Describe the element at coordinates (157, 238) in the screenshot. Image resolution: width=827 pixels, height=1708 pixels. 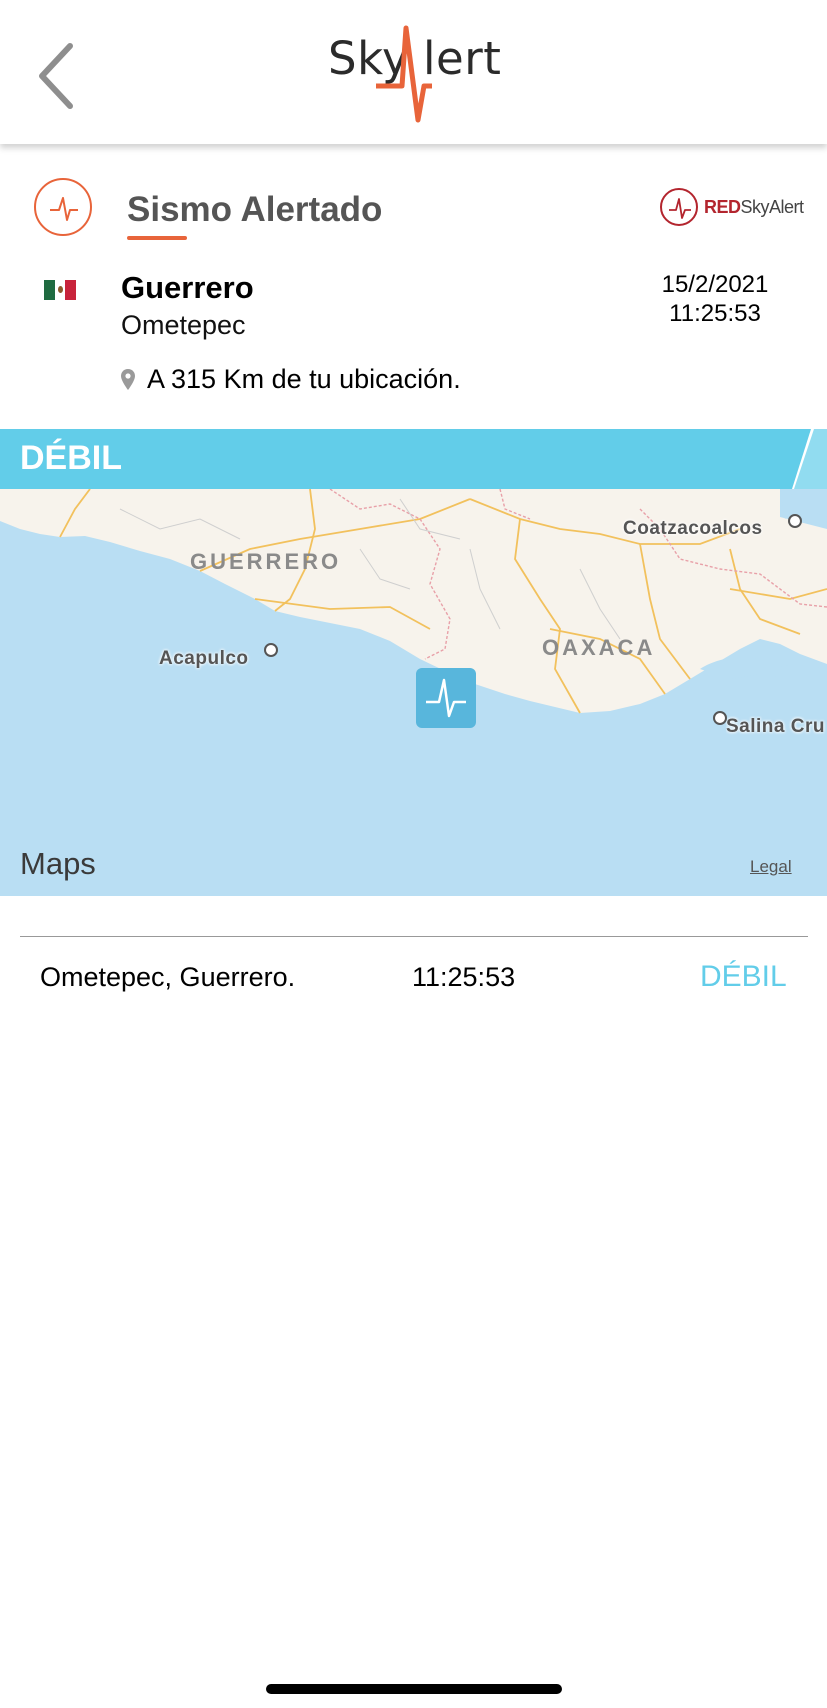
I see `title-underline` at that location.